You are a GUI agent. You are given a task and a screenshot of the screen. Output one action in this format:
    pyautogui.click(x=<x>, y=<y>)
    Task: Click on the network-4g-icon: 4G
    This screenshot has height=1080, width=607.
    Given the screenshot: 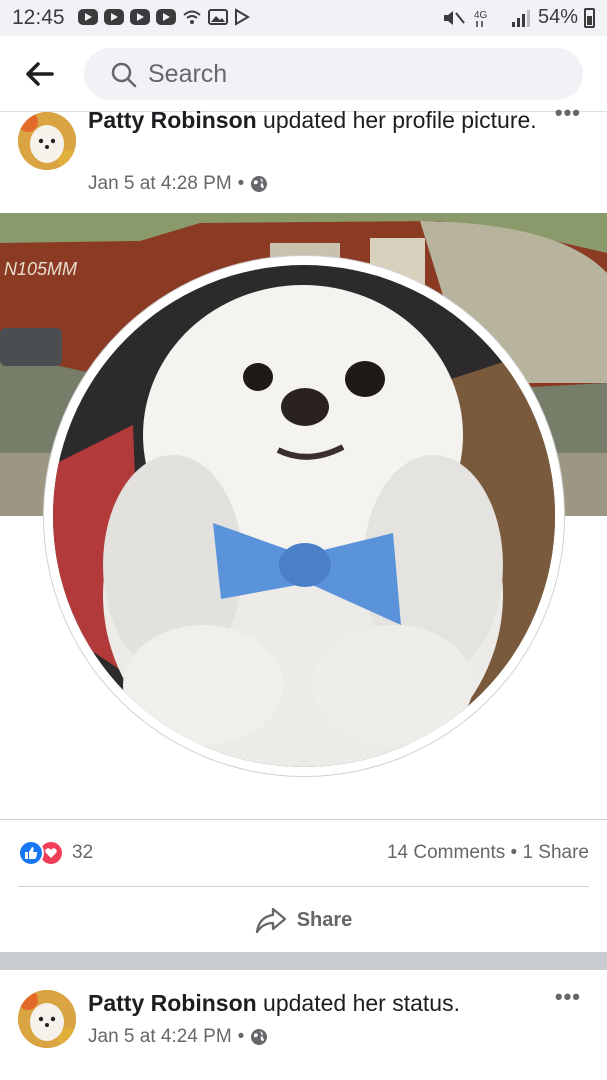 What is the action you would take?
    pyautogui.click(x=481, y=18)
    